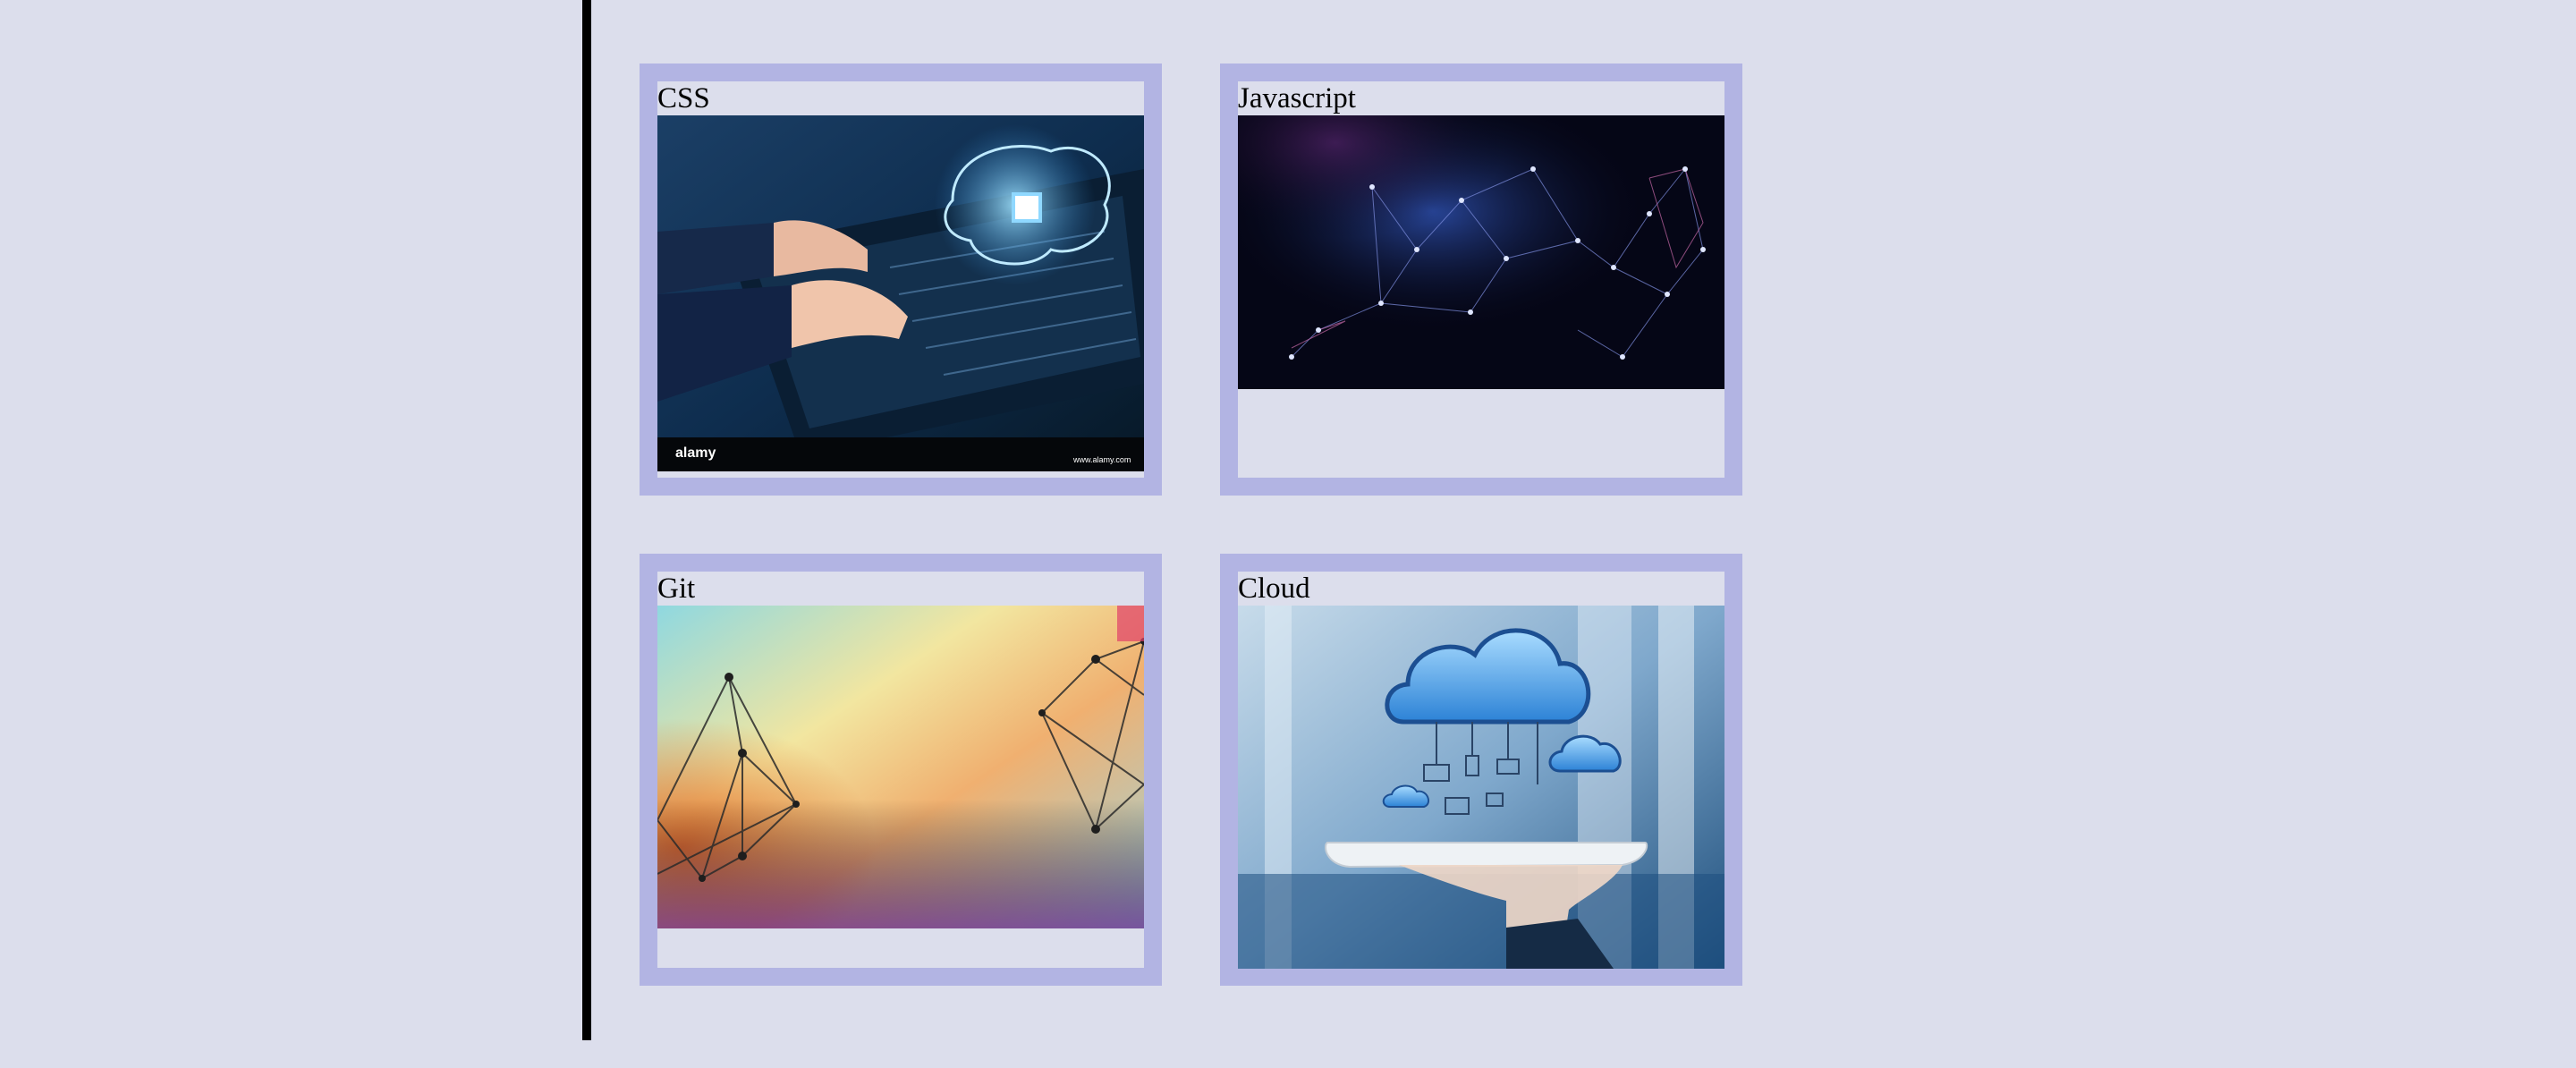 The height and width of the screenshot is (1068, 2576). I want to click on watermark-text: alamy, so click(695, 453).